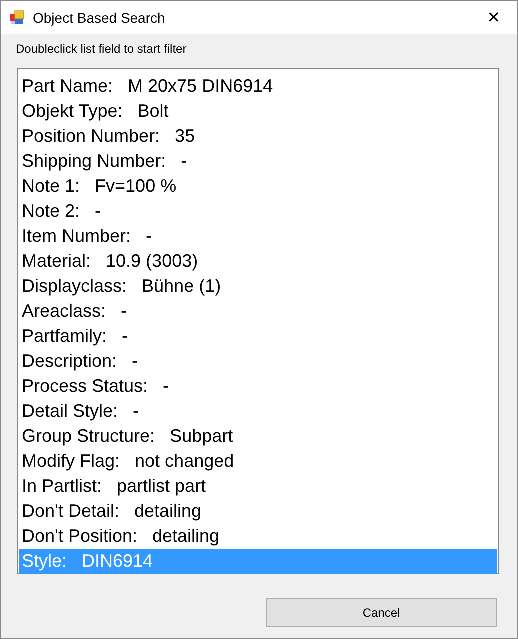 This screenshot has width=518, height=639. Describe the element at coordinates (258, 186) in the screenshot. I see `list-item: Note 1: Fv=100 %` at that location.